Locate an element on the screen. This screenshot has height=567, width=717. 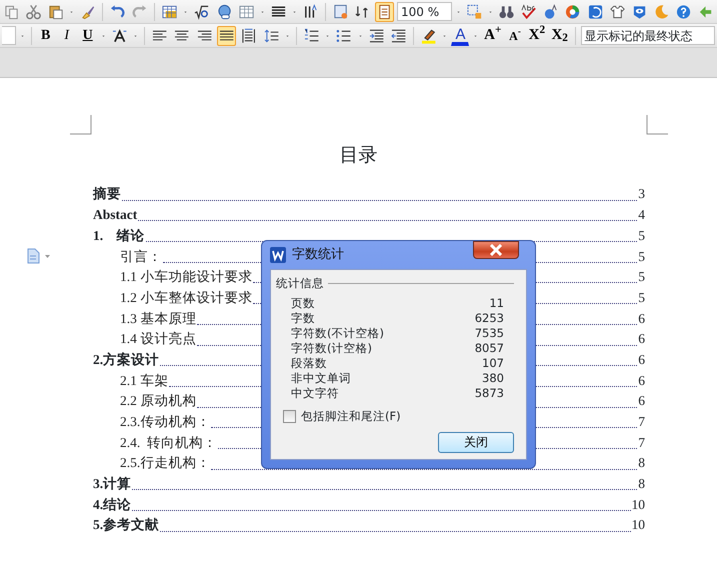
toc-entry: 1.3 基本原理 is located at coordinates (158, 318).